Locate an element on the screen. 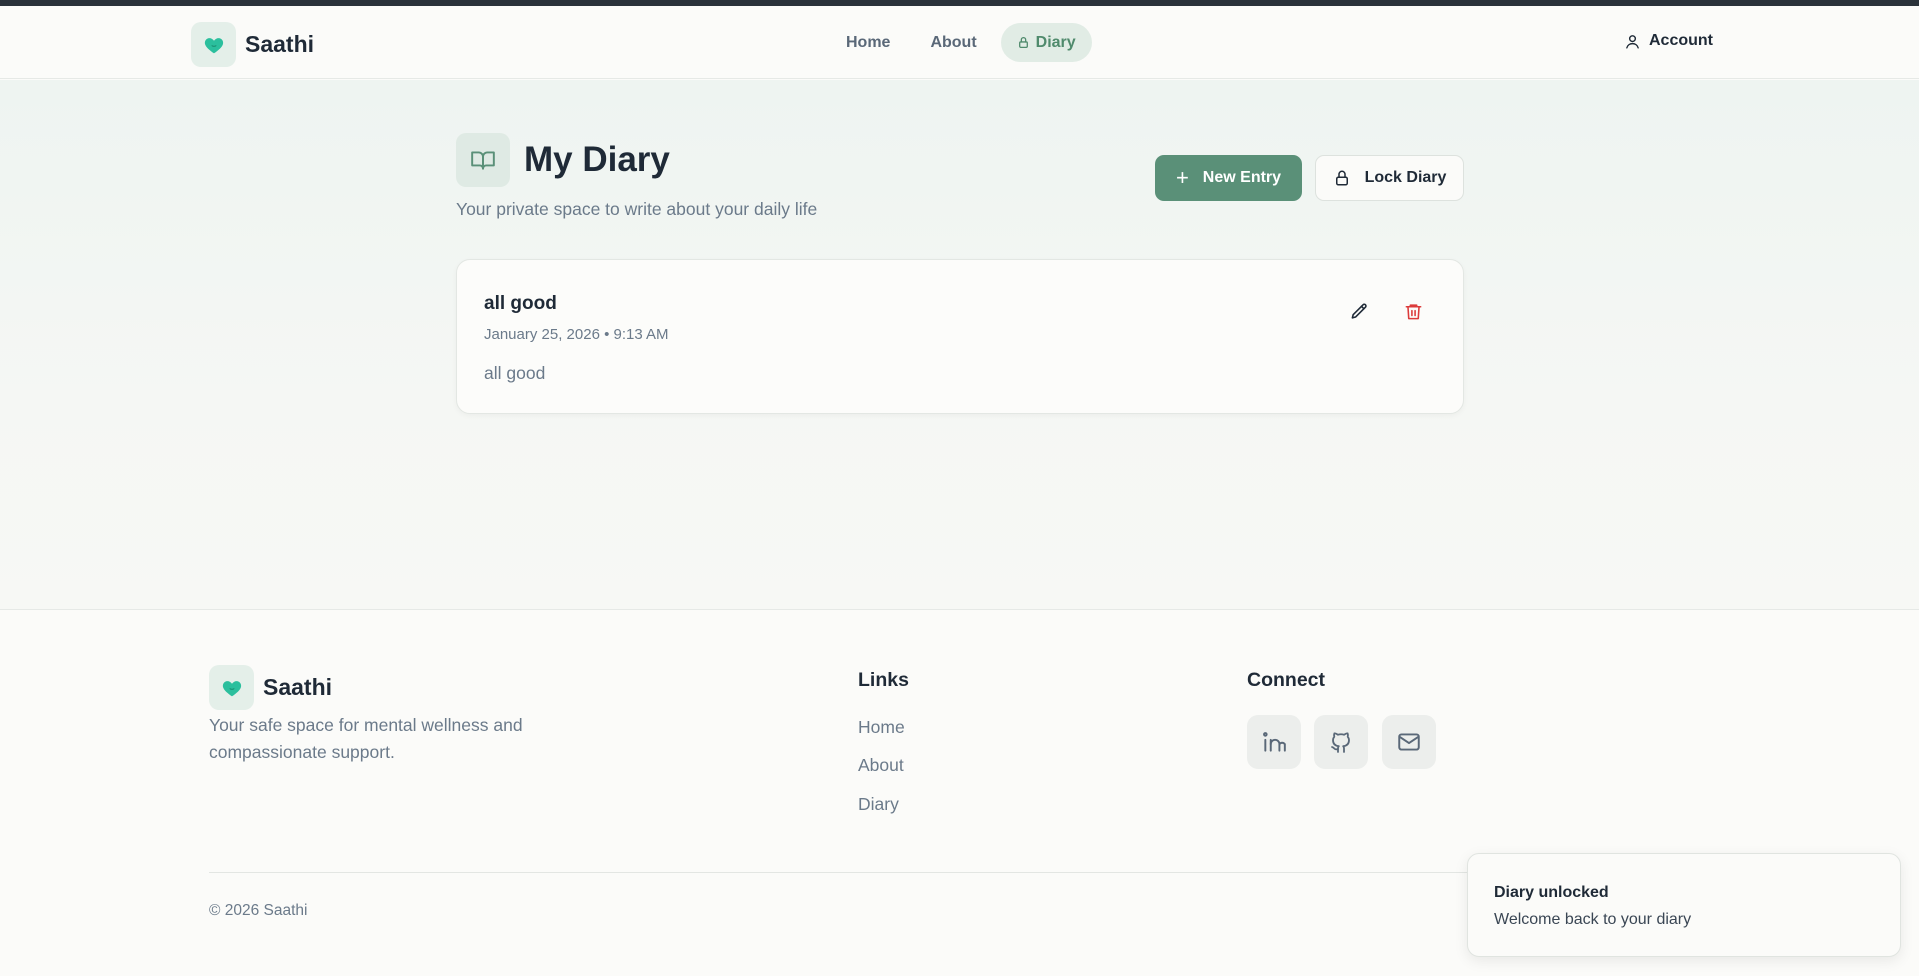 This screenshot has width=1919, height=976. book-open-icon is located at coordinates (483, 160).